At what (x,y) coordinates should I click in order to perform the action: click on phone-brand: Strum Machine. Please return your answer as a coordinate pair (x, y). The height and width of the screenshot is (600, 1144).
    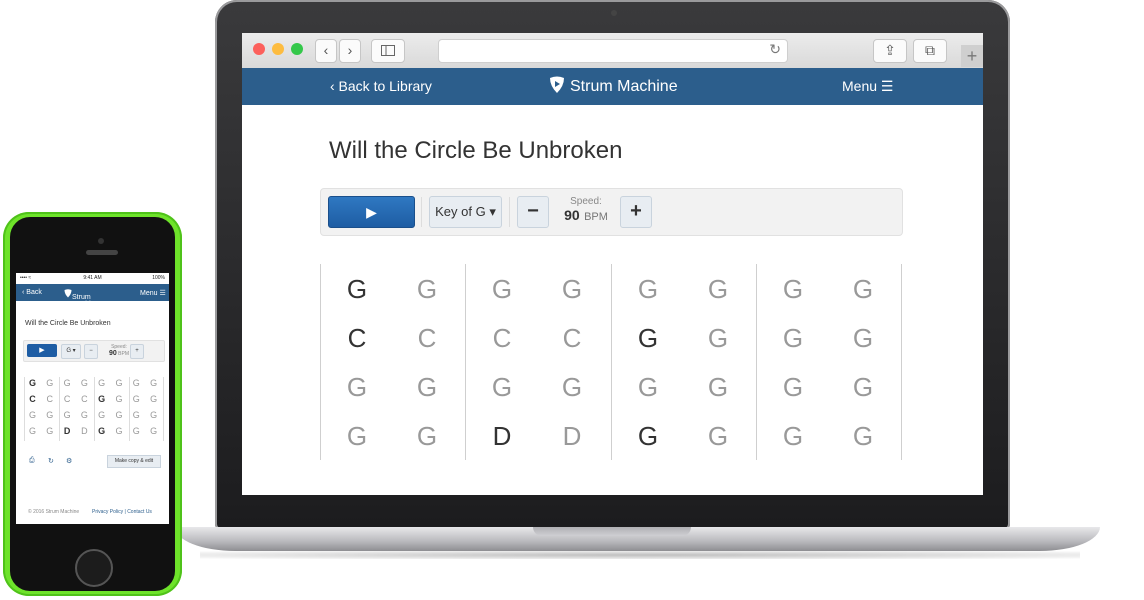
    Looking at the image, I should click on (81, 298).